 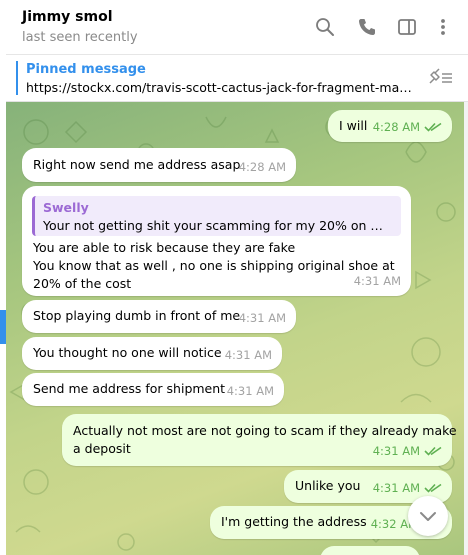 I want to click on more-vertical-icon, so click(x=443, y=27).